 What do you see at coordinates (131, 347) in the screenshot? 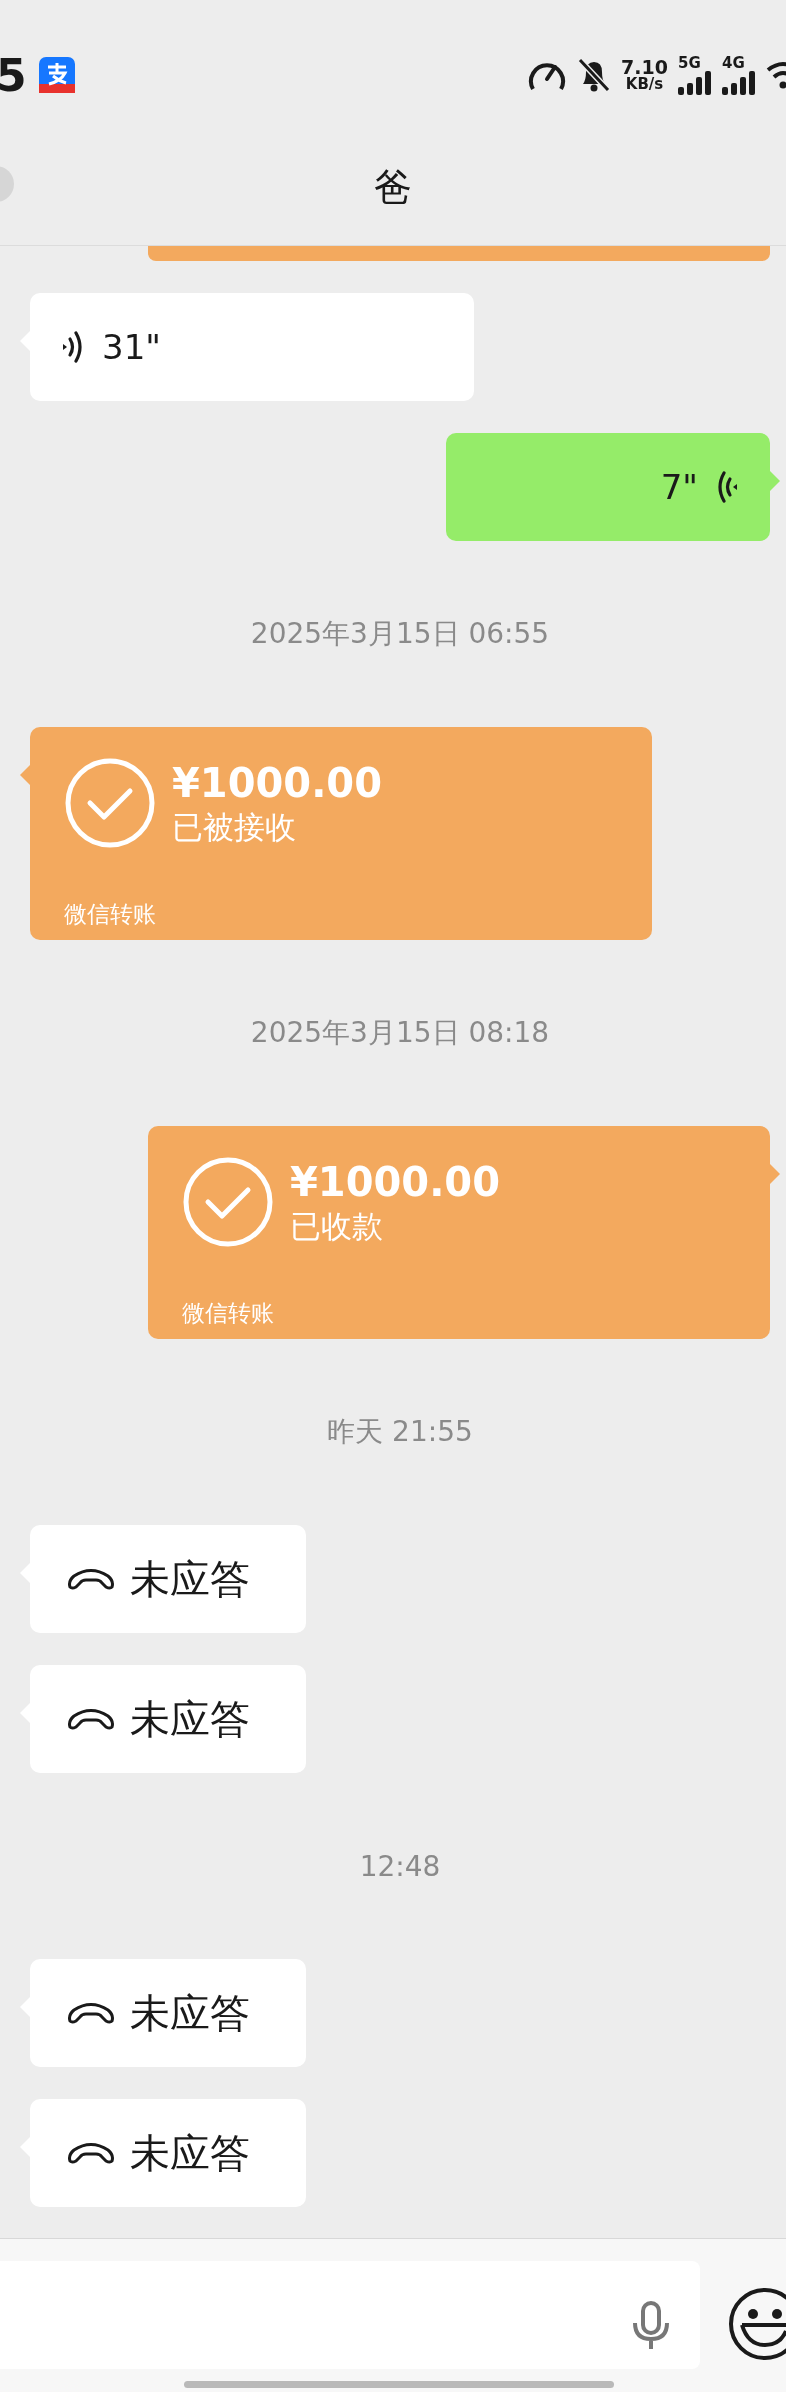
I see `voice-duration: 31"` at bounding box center [131, 347].